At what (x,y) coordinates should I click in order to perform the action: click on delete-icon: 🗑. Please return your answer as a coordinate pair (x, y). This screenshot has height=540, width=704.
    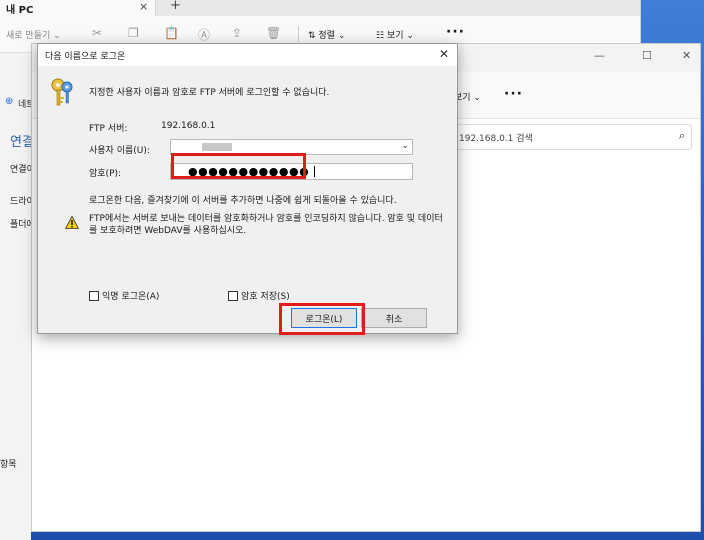
    Looking at the image, I should click on (273, 33).